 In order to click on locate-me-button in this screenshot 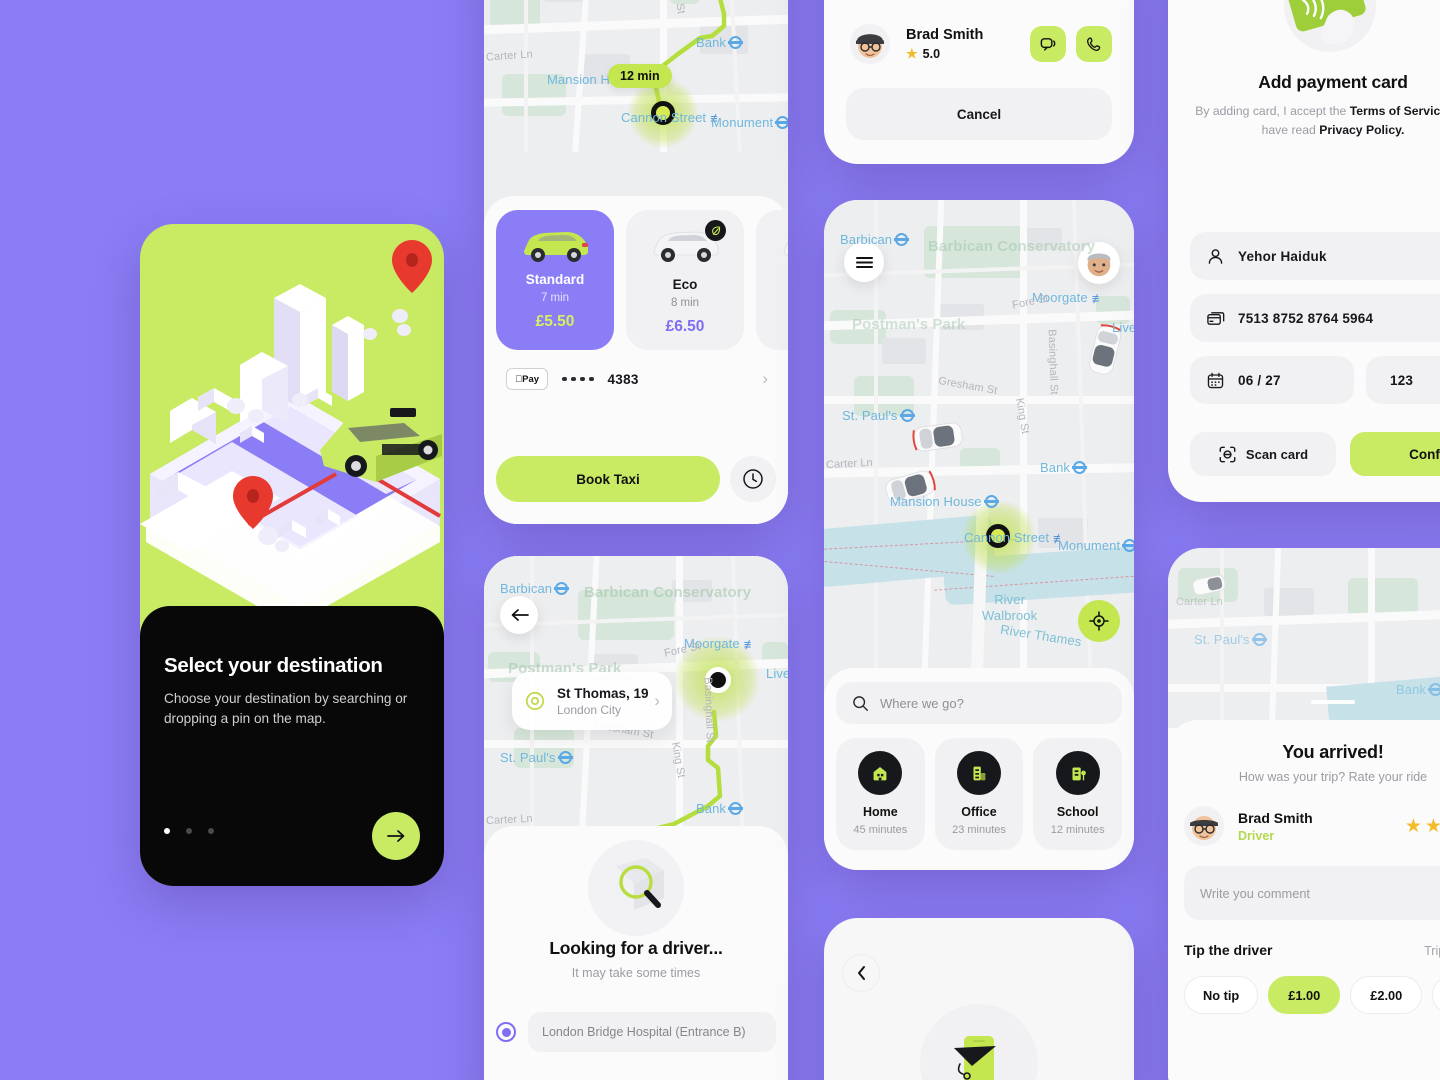, I will do `click(1099, 621)`.